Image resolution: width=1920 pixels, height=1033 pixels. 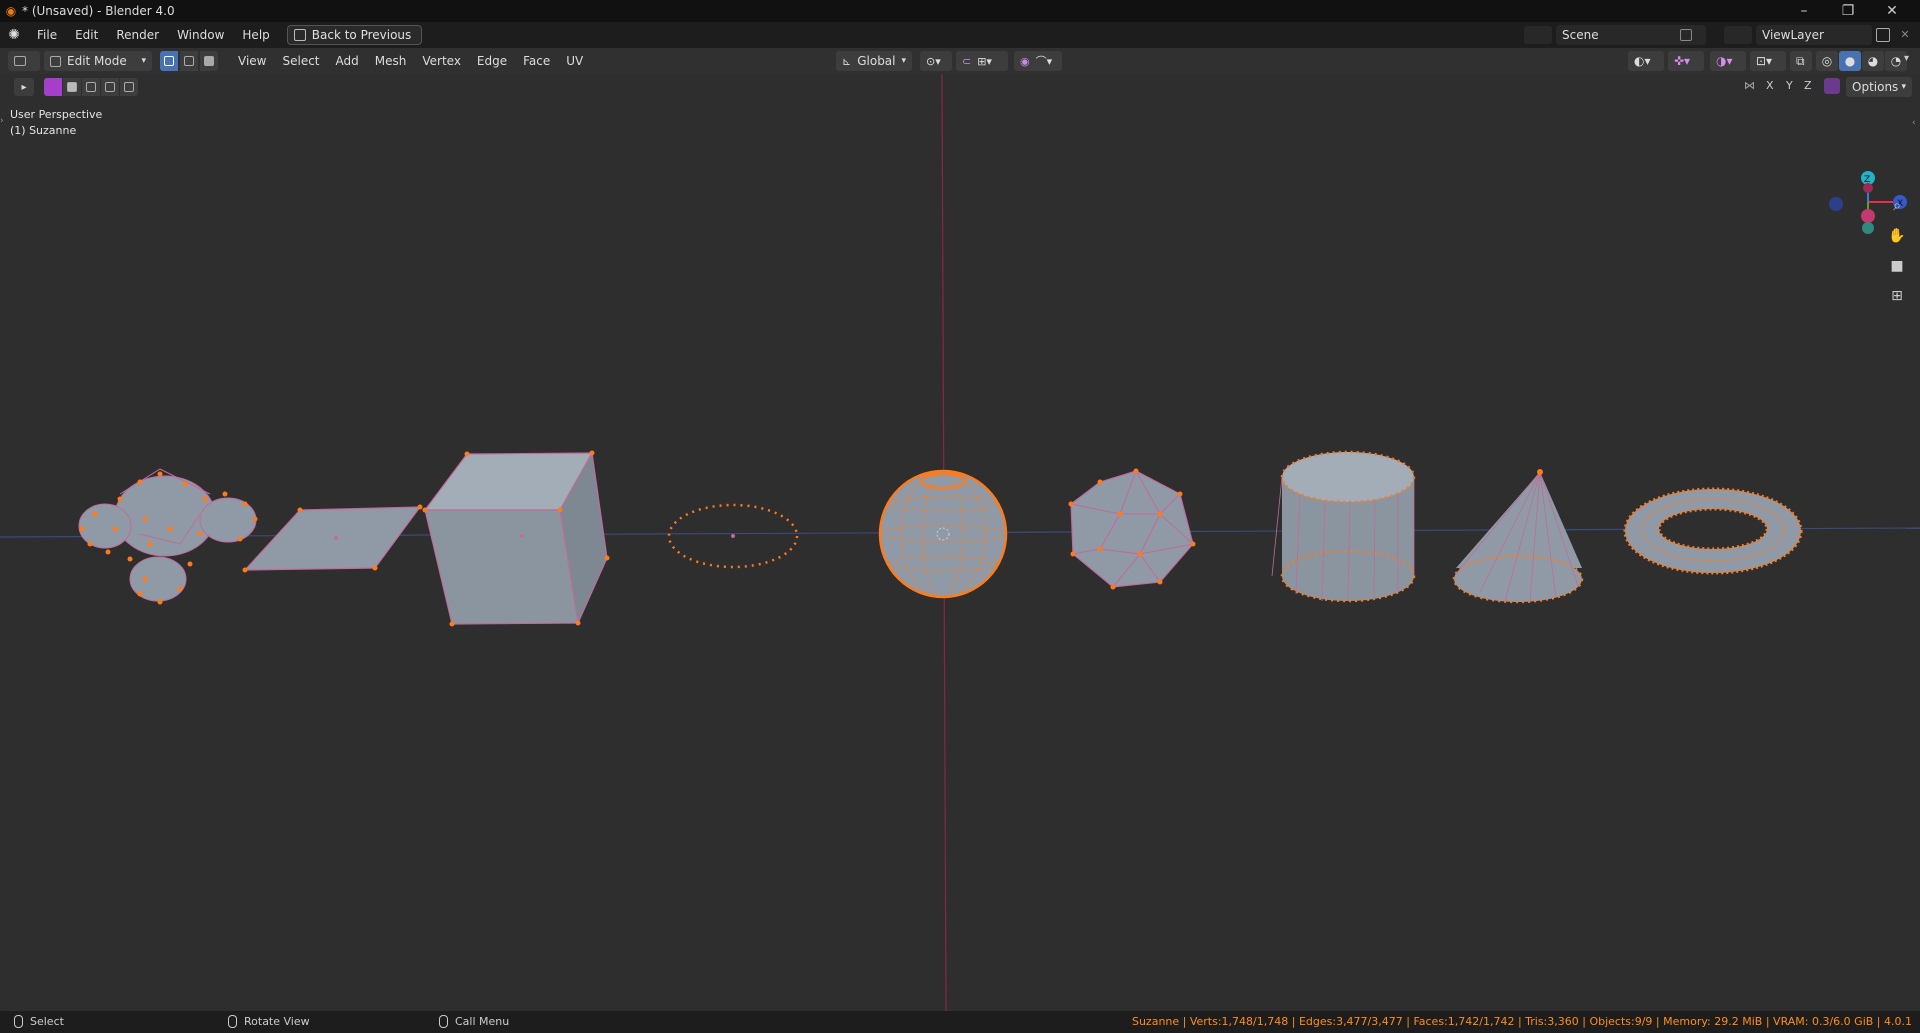 I want to click on status-hint-select-label: Select, so click(x=47, y=1021).